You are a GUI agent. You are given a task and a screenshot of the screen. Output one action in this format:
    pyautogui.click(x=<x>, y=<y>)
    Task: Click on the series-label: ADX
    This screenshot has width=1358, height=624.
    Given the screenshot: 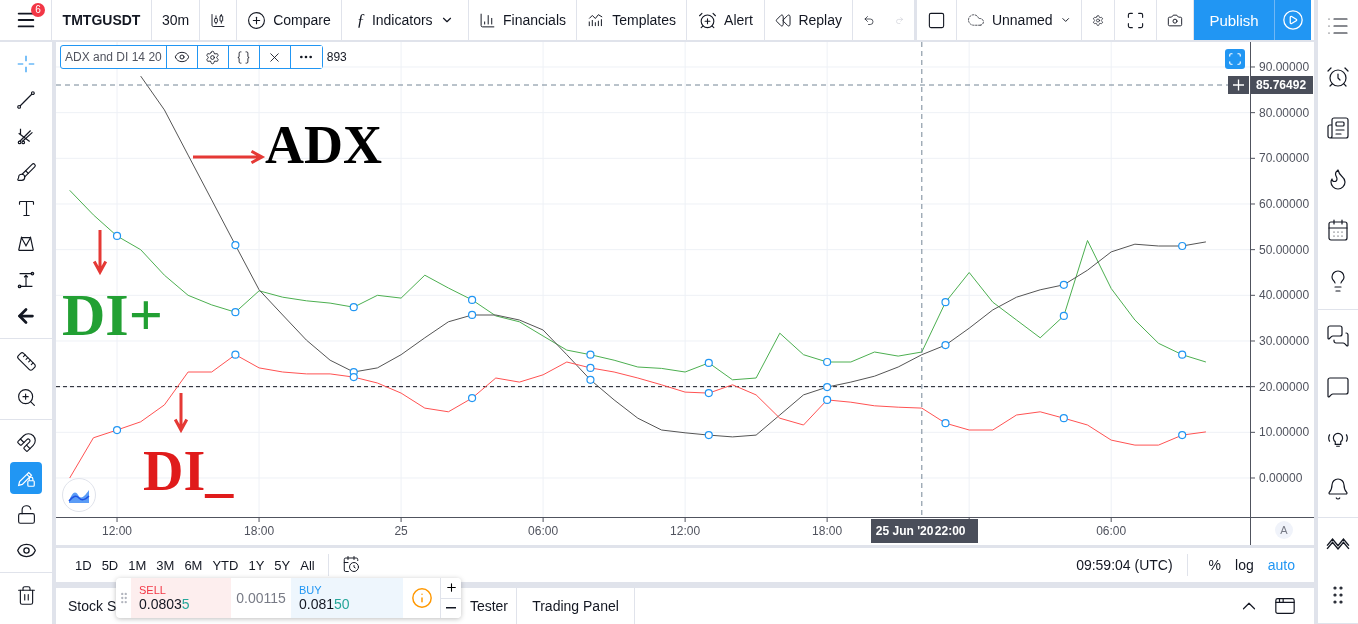 What is the action you would take?
    pyautogui.click(x=323, y=145)
    